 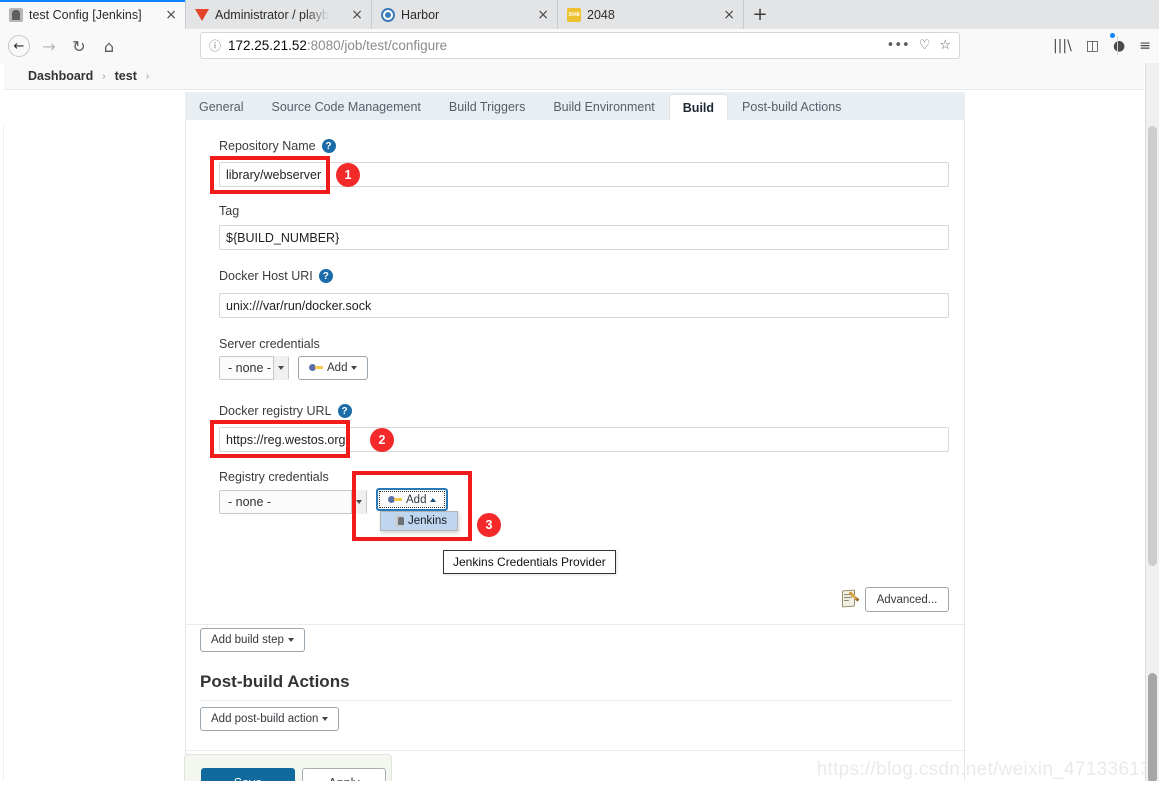 I want to click on page-actions-icon: •••, so click(x=898, y=45).